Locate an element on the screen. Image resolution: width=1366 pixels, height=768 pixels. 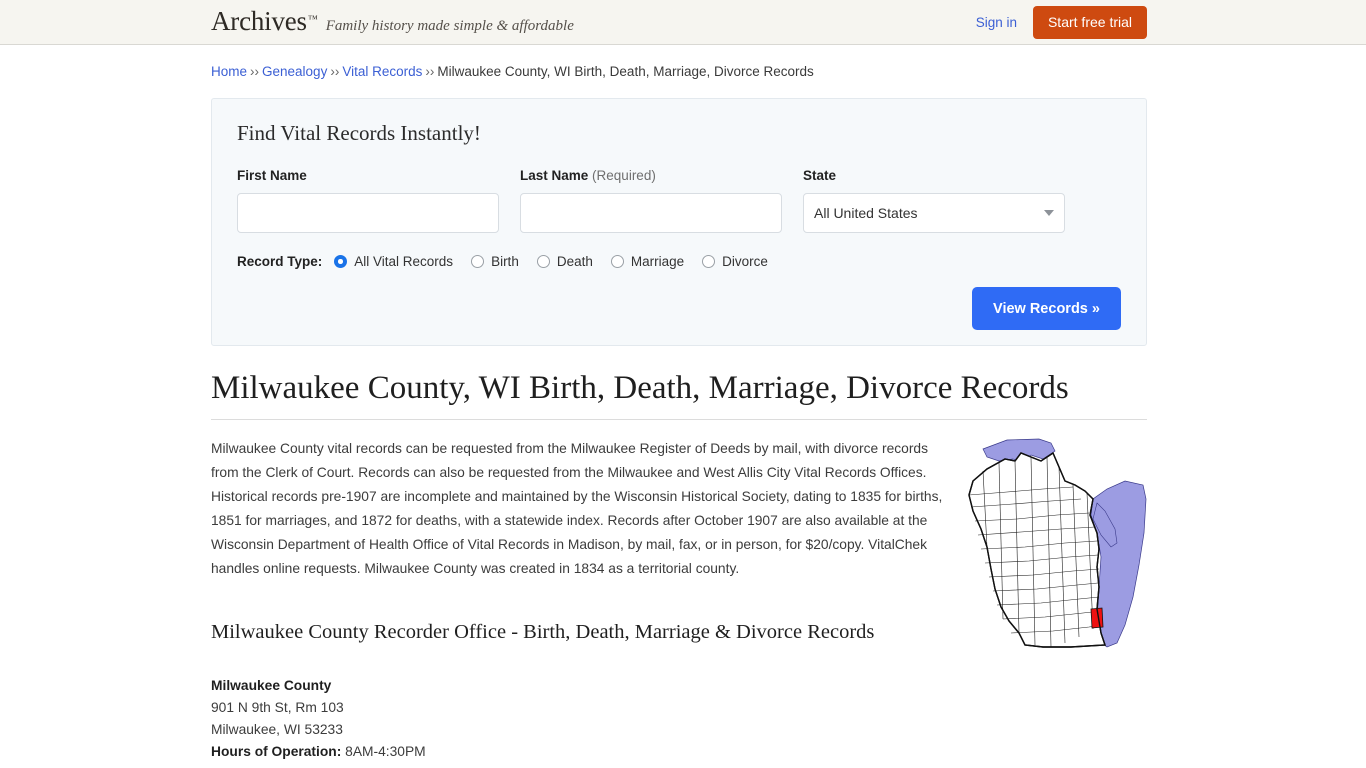
radio-option-all-vital-records: All Vital Records is located at coordinates (393, 261).